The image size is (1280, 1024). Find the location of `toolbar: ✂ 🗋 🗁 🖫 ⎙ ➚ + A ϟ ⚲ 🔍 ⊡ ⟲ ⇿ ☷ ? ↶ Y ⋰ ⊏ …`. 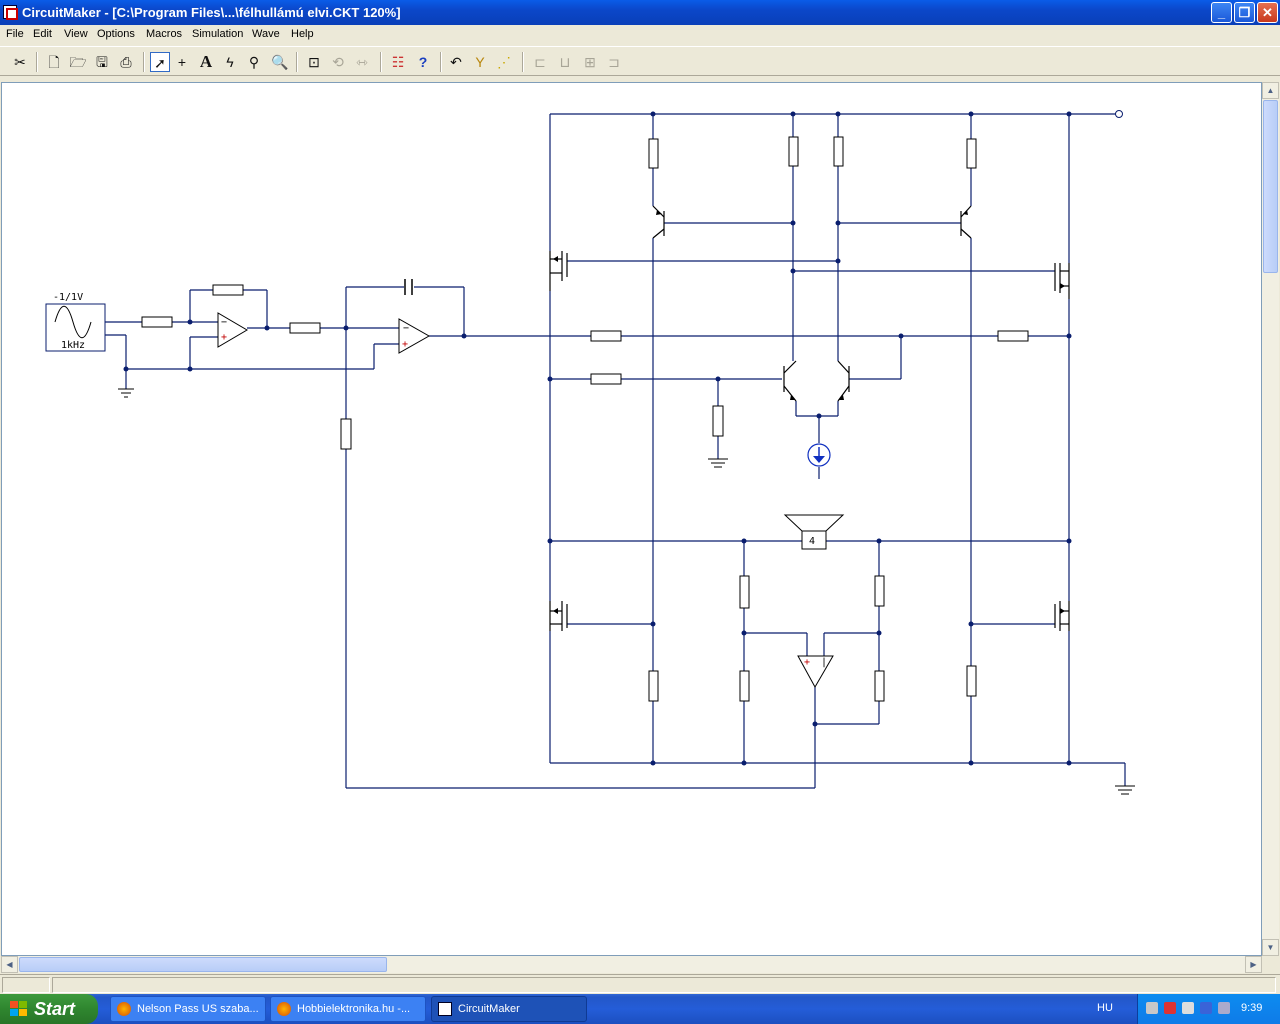

toolbar: ✂ 🗋 🗁 🖫 ⎙ ➚ + A ϟ ⚲ 🔍 ⊡ ⟲ ⇿ ☷ ? ↶ Y ⋰ ⊏ … is located at coordinates (640, 61).